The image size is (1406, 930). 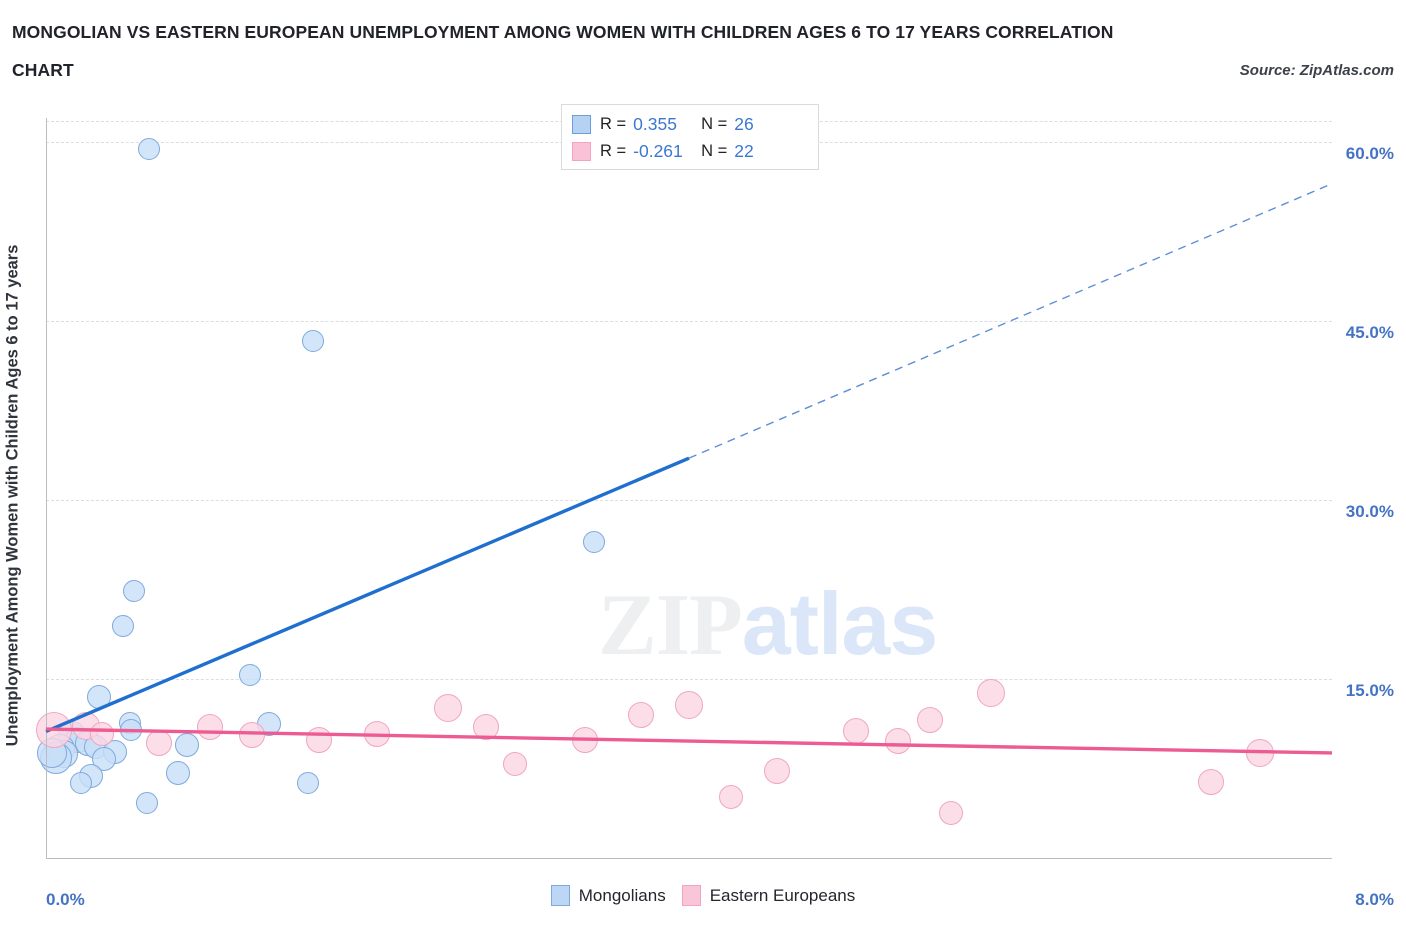 What do you see at coordinates (658, 151) in the screenshot?
I see `stats-r-value: -0.261` at bounding box center [658, 151].